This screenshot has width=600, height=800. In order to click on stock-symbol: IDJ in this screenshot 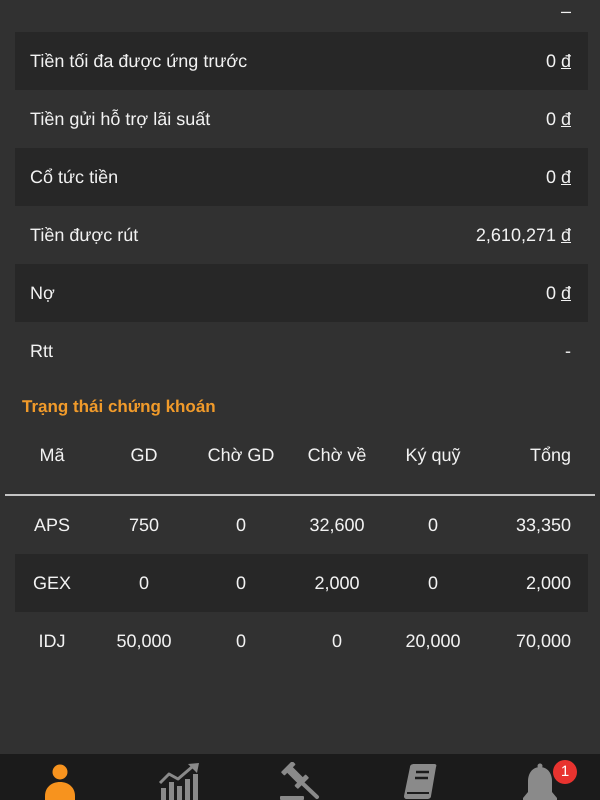, I will do `click(52, 641)`.